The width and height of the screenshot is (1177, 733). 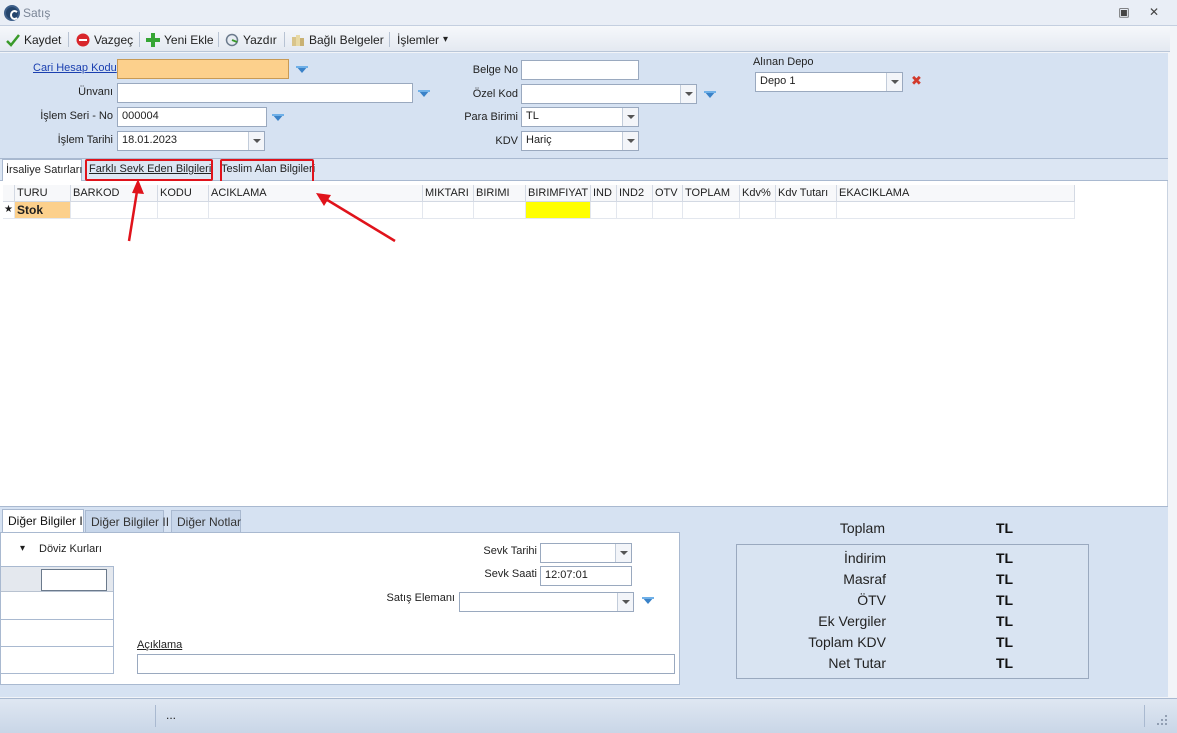 What do you see at coordinates (1005, 558) in the screenshot?
I see `discount-currency: TL` at bounding box center [1005, 558].